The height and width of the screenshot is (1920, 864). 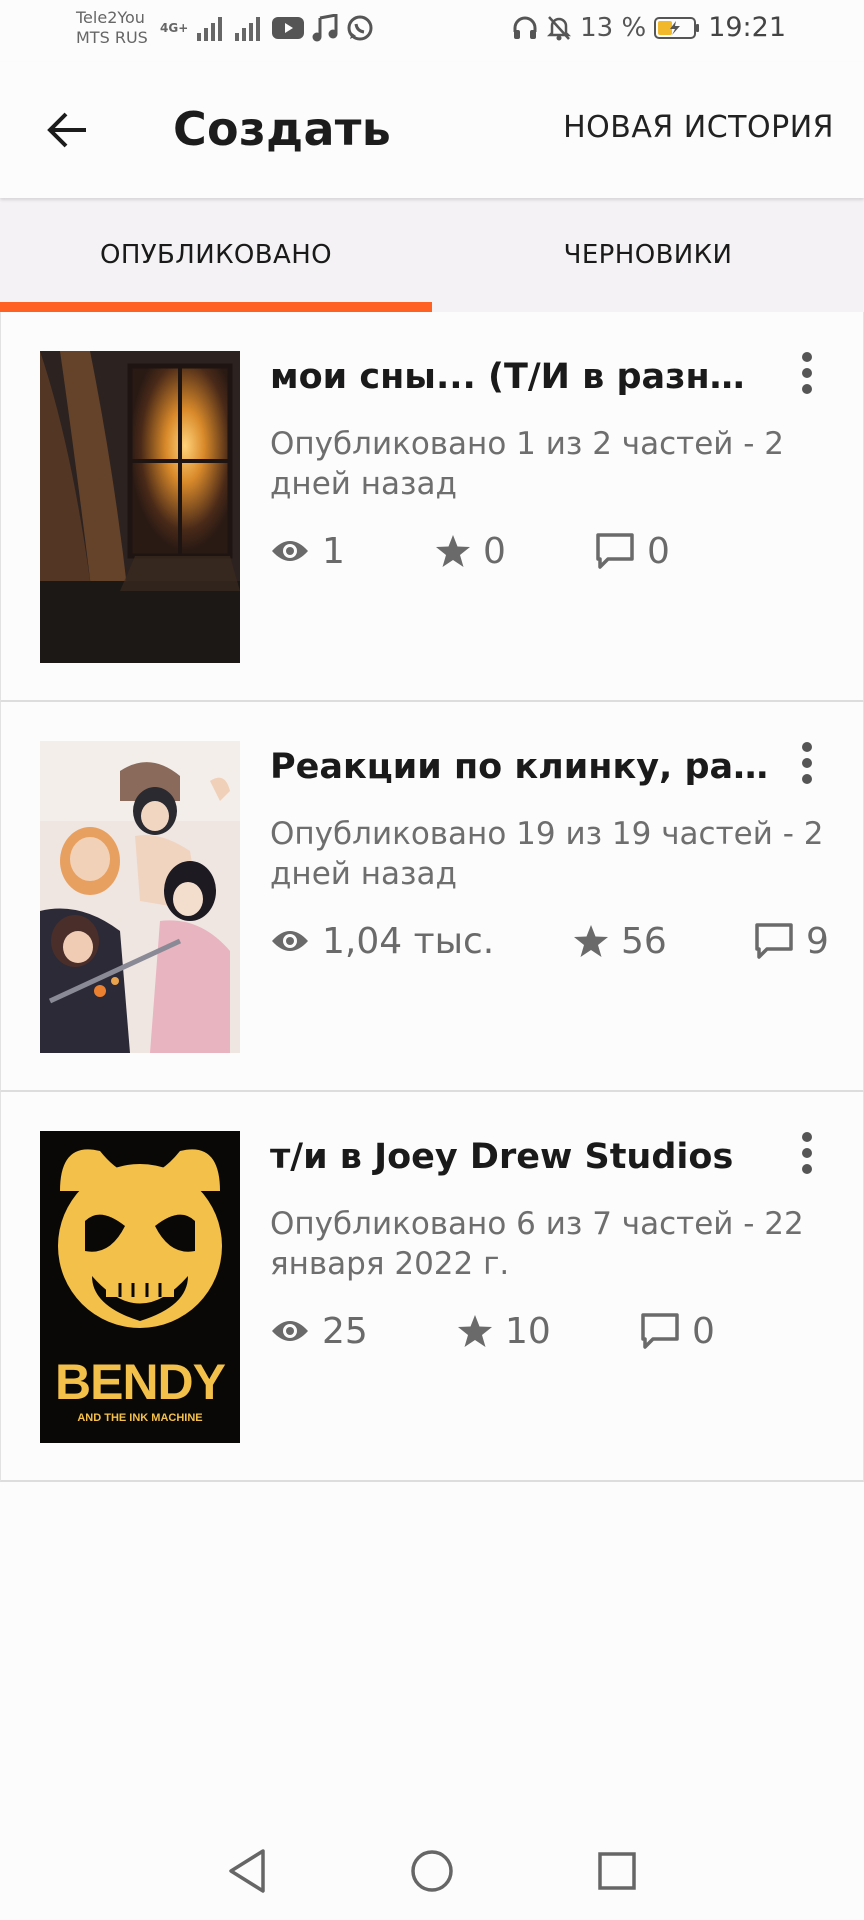 I want to click on back-button, so click(x=68, y=130).